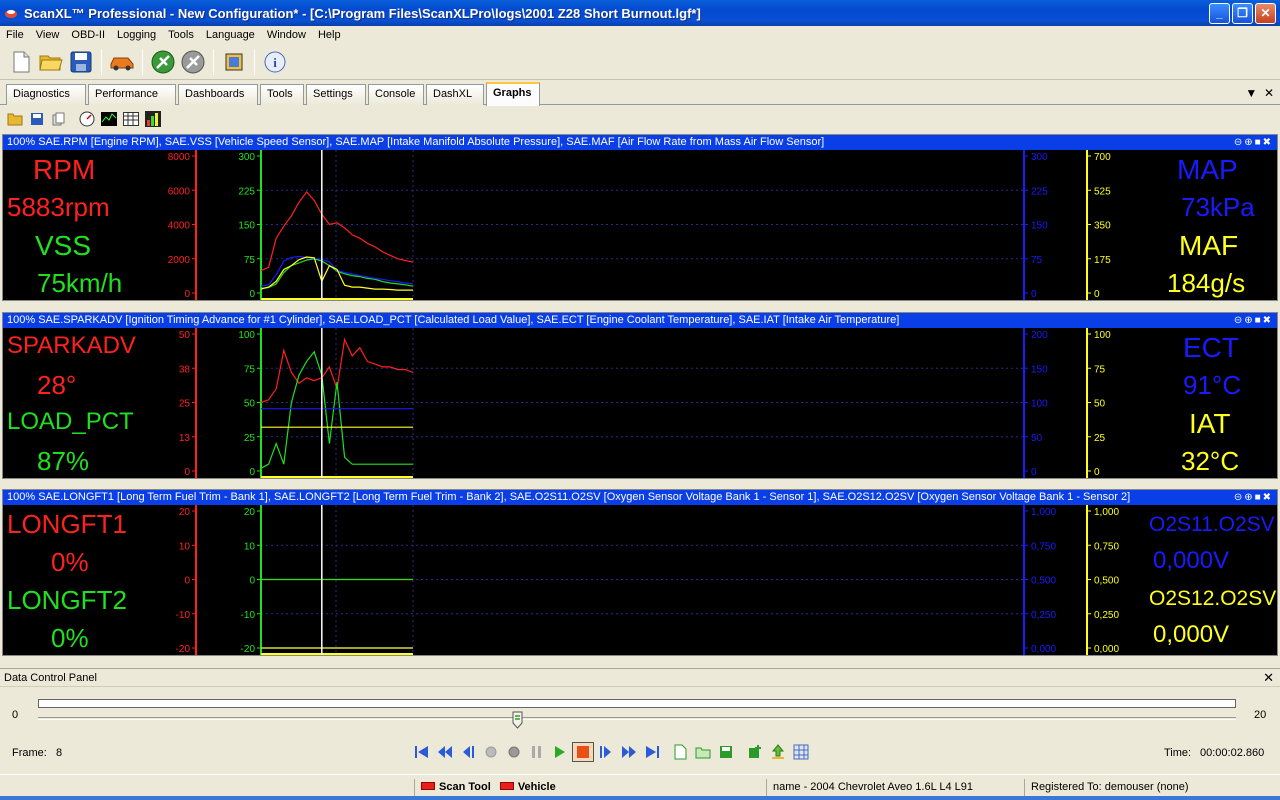 The height and width of the screenshot is (800, 1280). What do you see at coordinates (1265, 13) in the screenshot?
I see `close-button: ✕` at bounding box center [1265, 13].